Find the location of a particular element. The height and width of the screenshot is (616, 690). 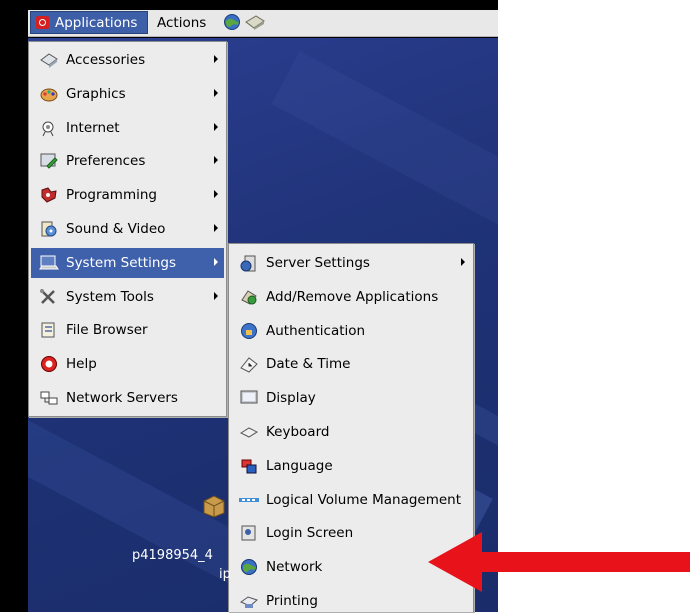

menu-item-file-browser: File Browser is located at coordinates (127, 330).